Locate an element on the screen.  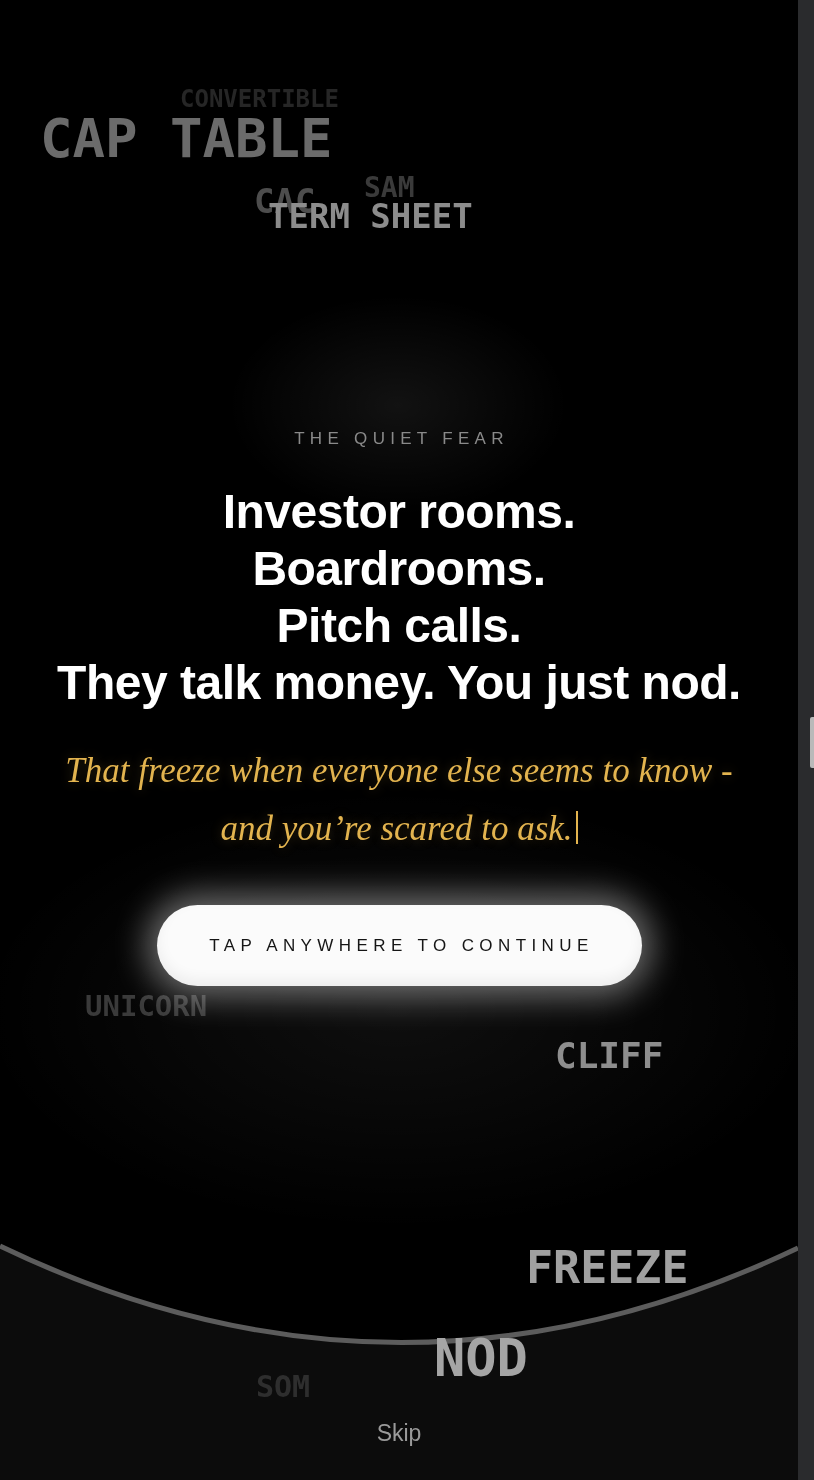
headline-line: Boardrooms. is located at coordinates (399, 569).